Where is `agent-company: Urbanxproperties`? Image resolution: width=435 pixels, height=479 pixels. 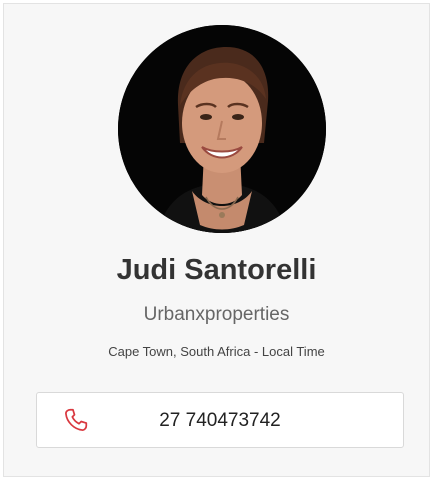
agent-company: Urbanxproperties is located at coordinates (216, 315).